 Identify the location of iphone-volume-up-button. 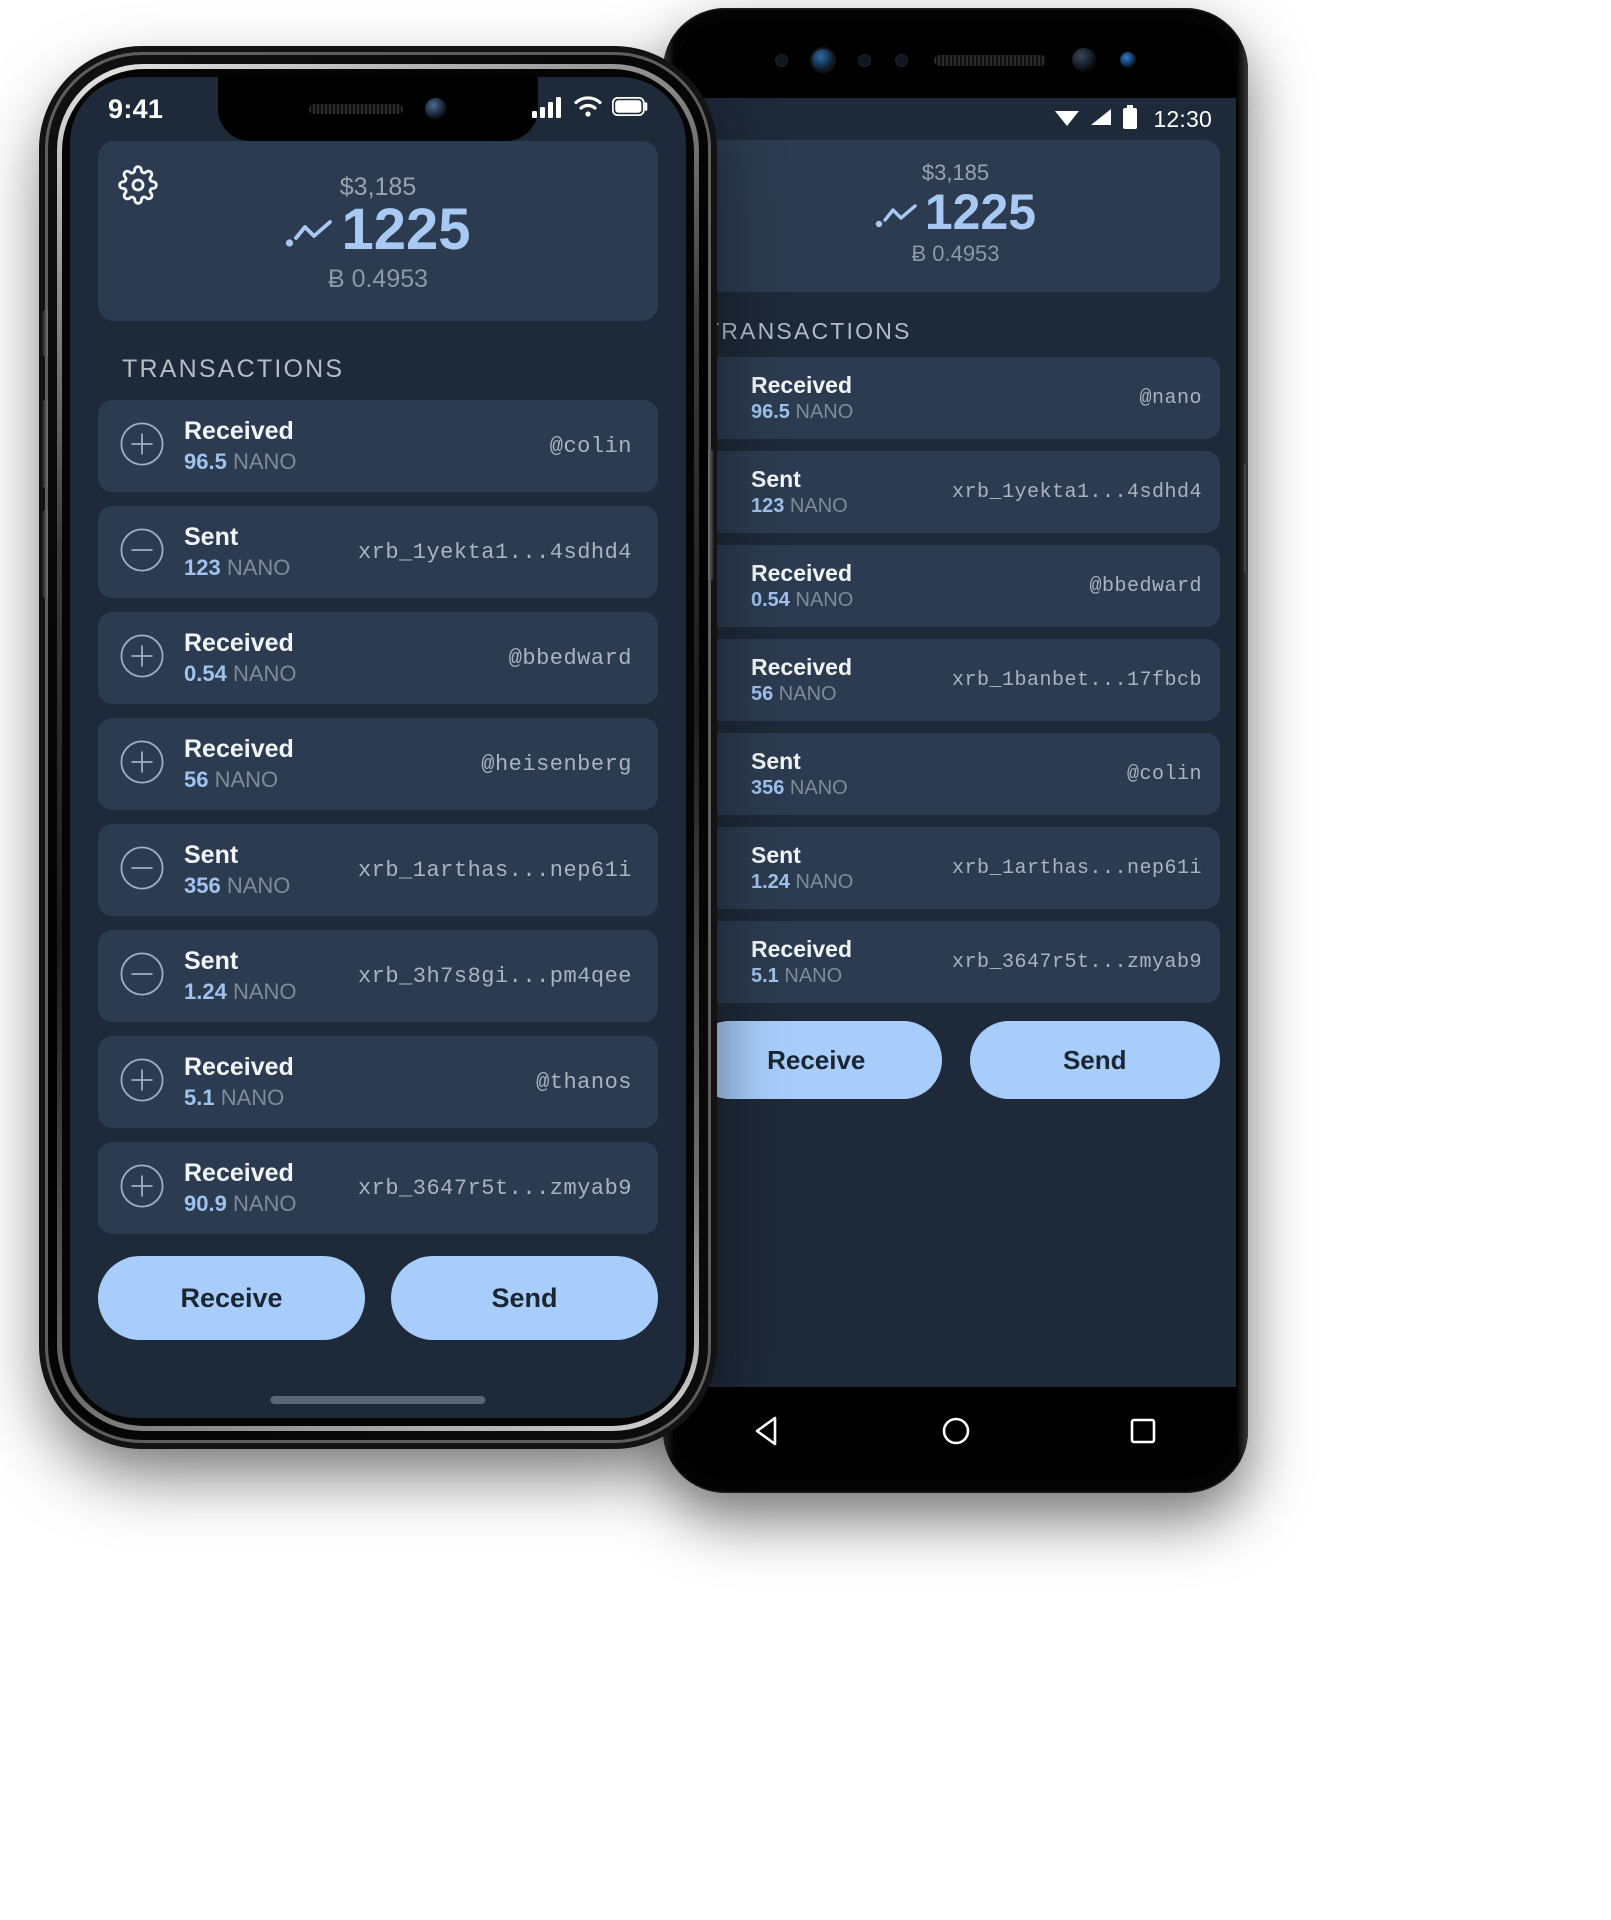
(45, 444).